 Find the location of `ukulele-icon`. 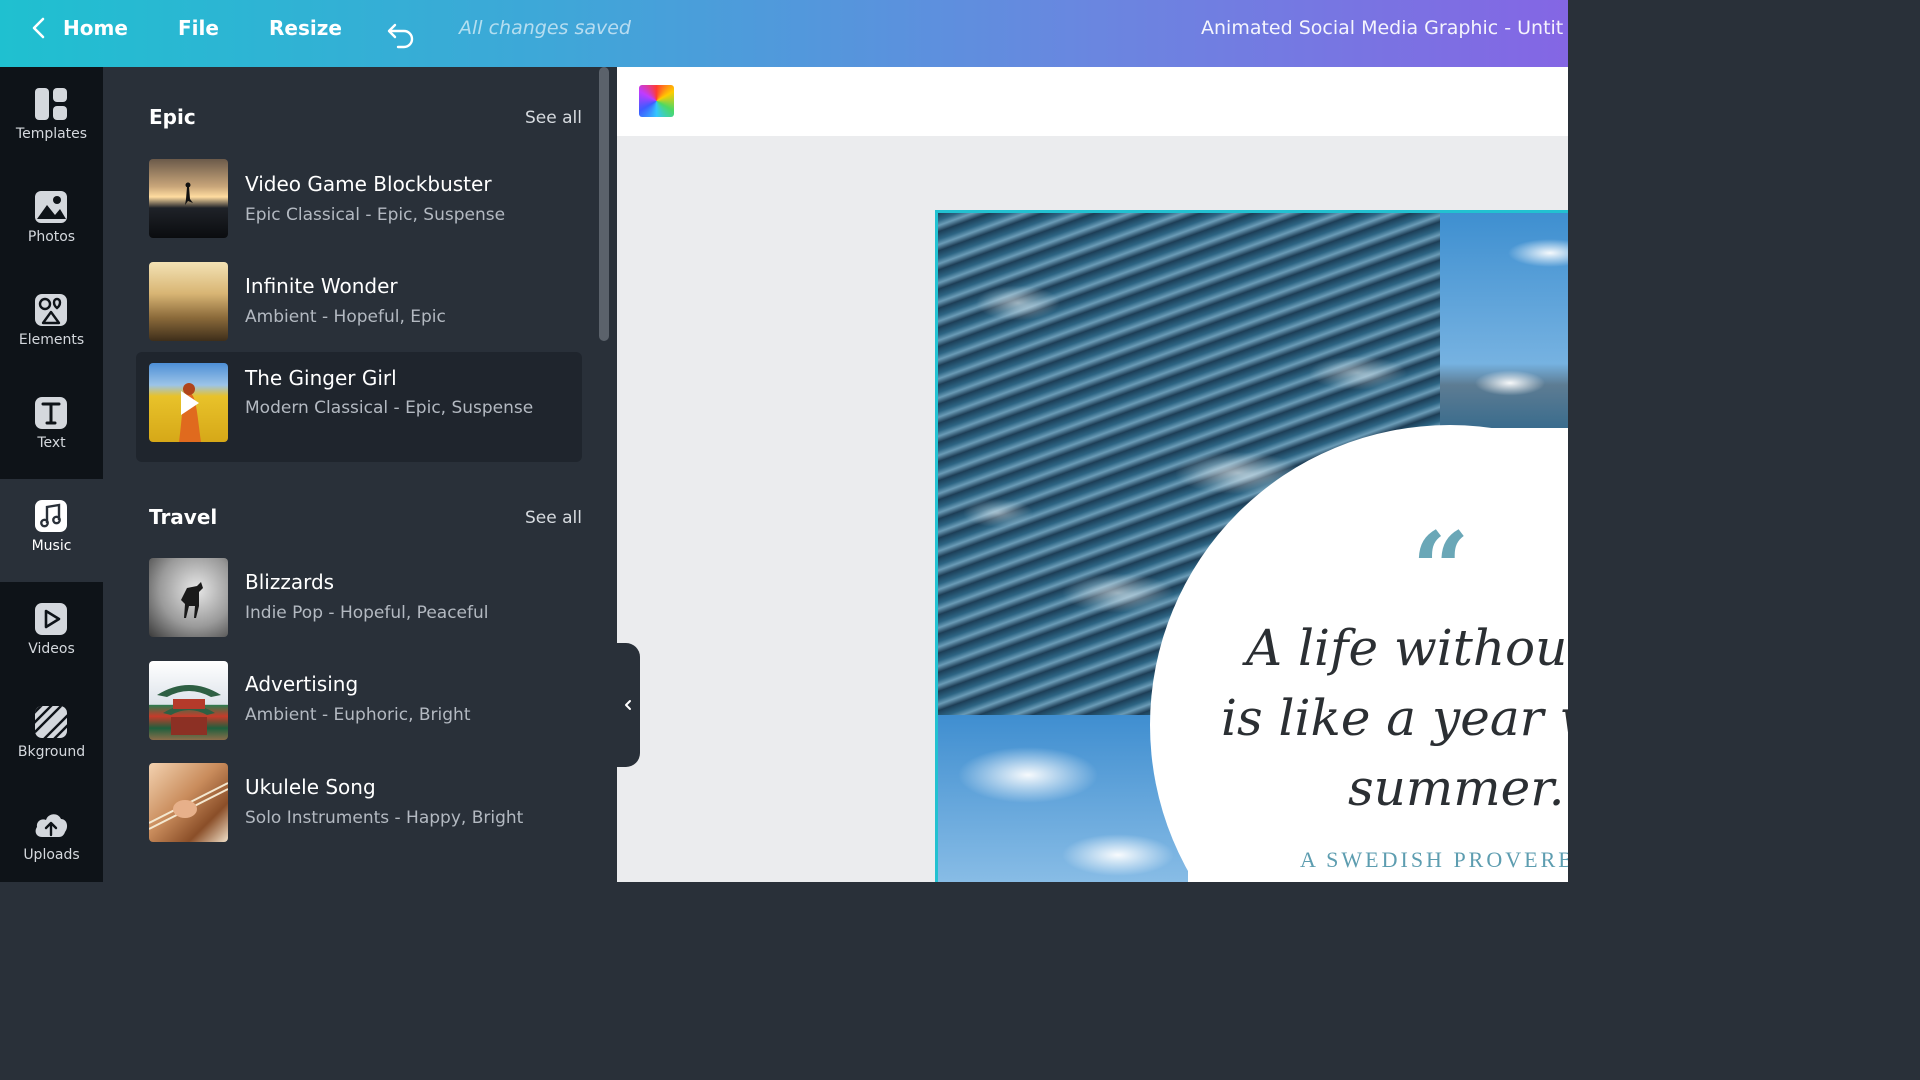

ukulele-icon is located at coordinates (188, 806).